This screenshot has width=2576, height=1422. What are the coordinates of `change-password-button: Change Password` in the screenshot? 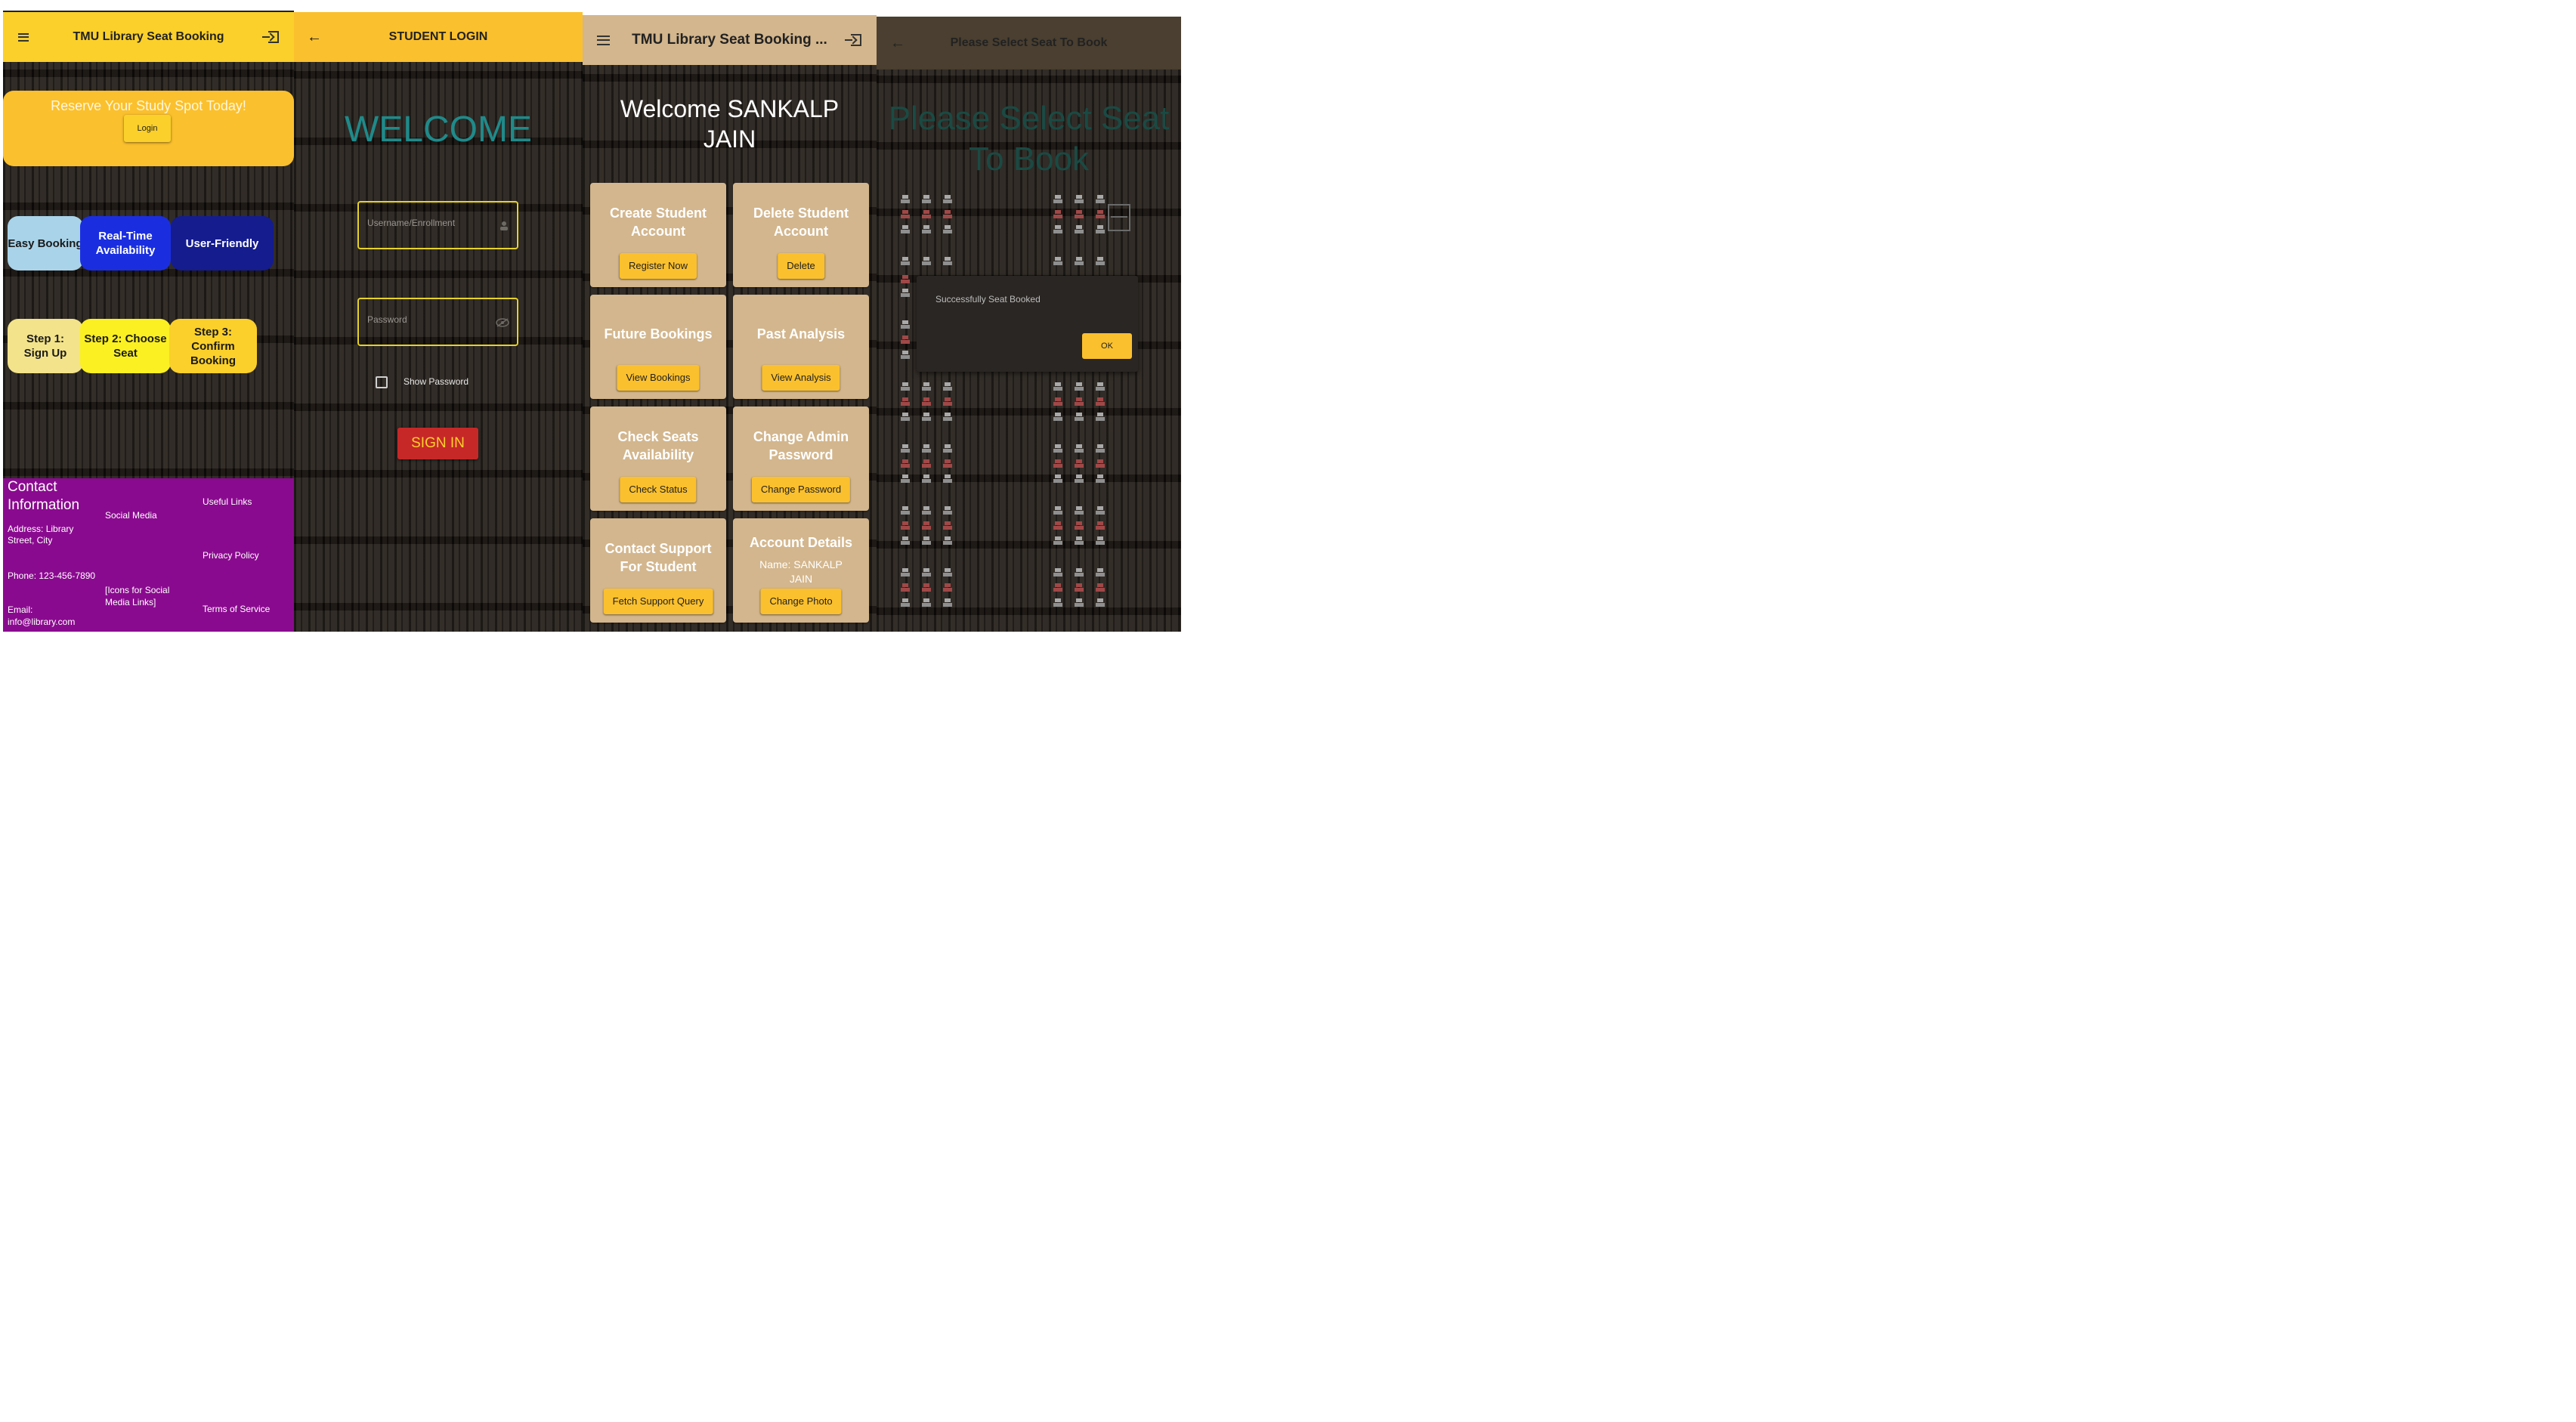 It's located at (801, 490).